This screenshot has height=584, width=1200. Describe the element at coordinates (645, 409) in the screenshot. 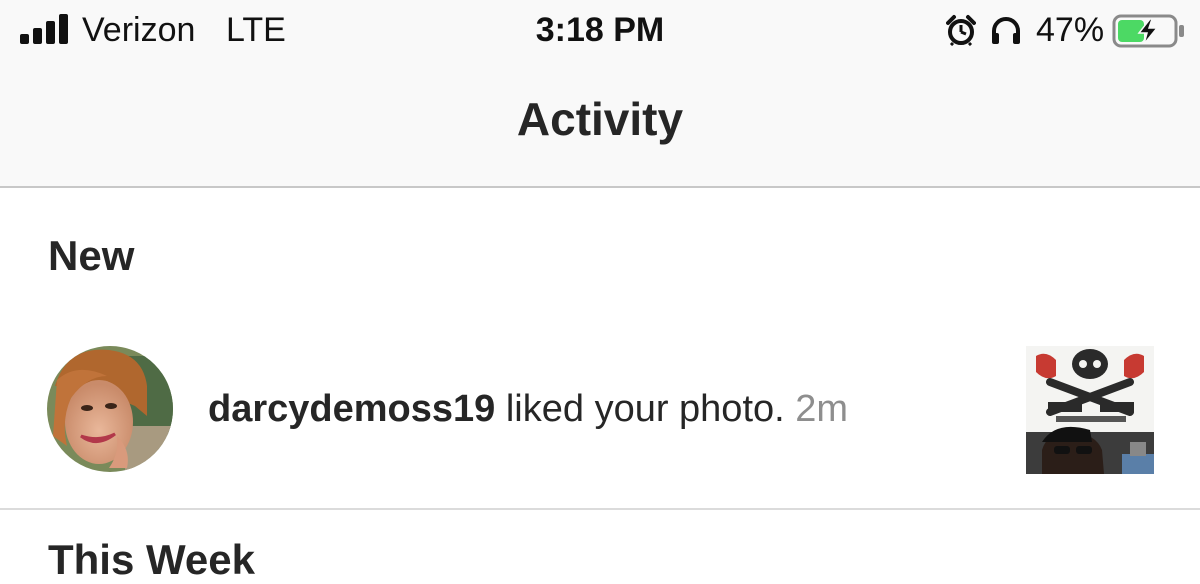

I see `activity-action: liked your photo.` at that location.